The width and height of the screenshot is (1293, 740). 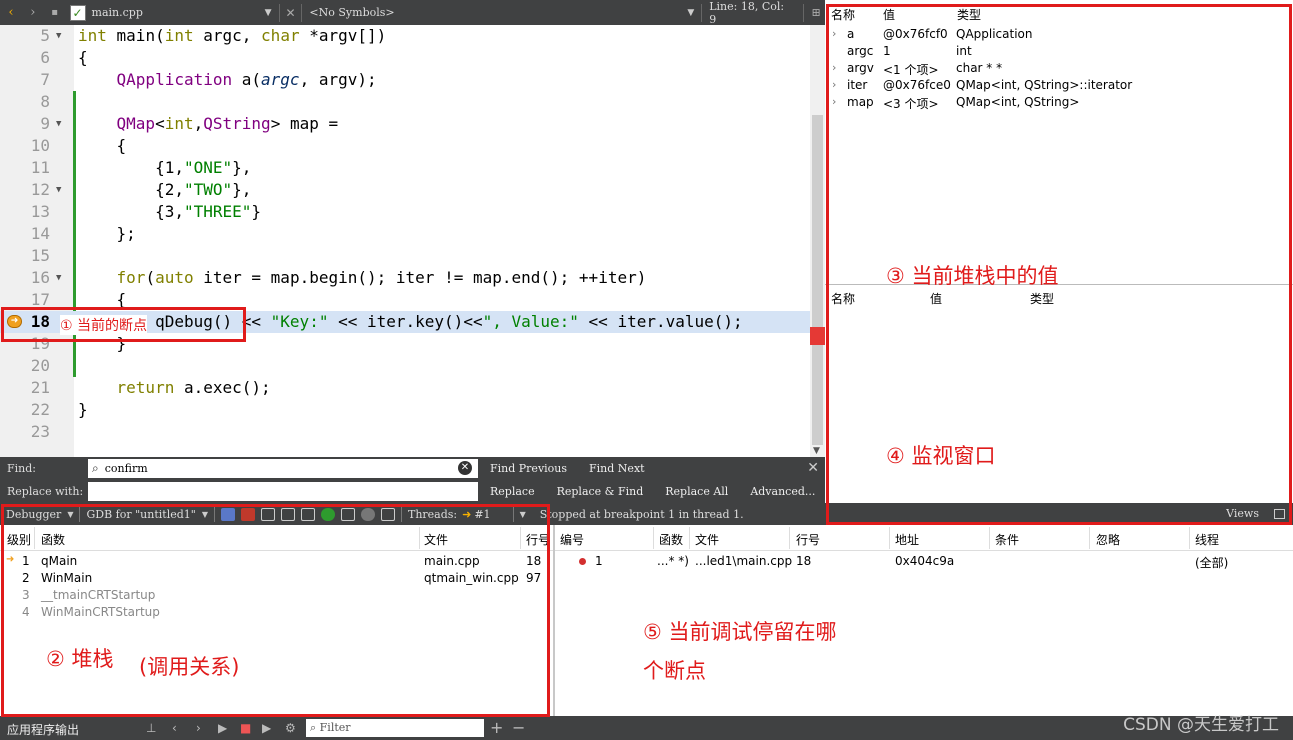 I want to click on find-input: ⌕ confirm ✕, so click(x=283, y=468).